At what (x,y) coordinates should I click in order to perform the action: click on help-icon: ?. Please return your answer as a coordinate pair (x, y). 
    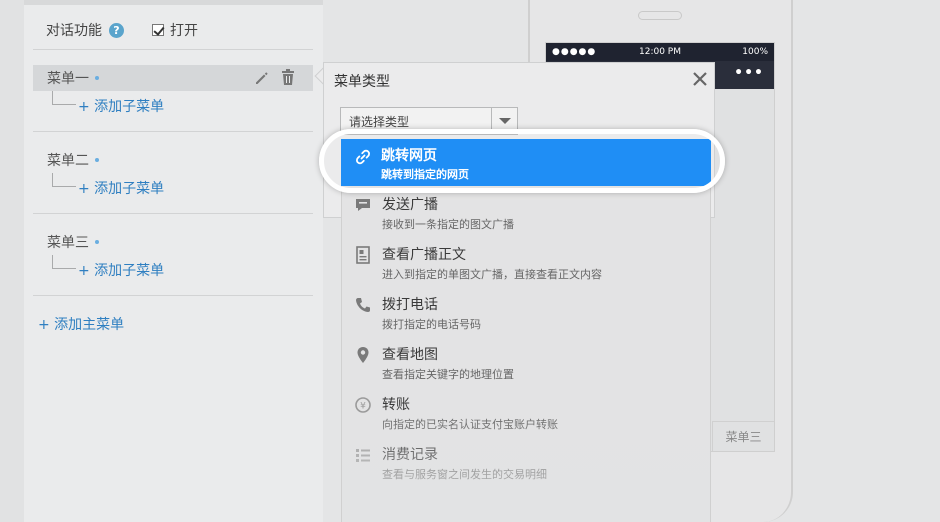
    Looking at the image, I should click on (116, 30).